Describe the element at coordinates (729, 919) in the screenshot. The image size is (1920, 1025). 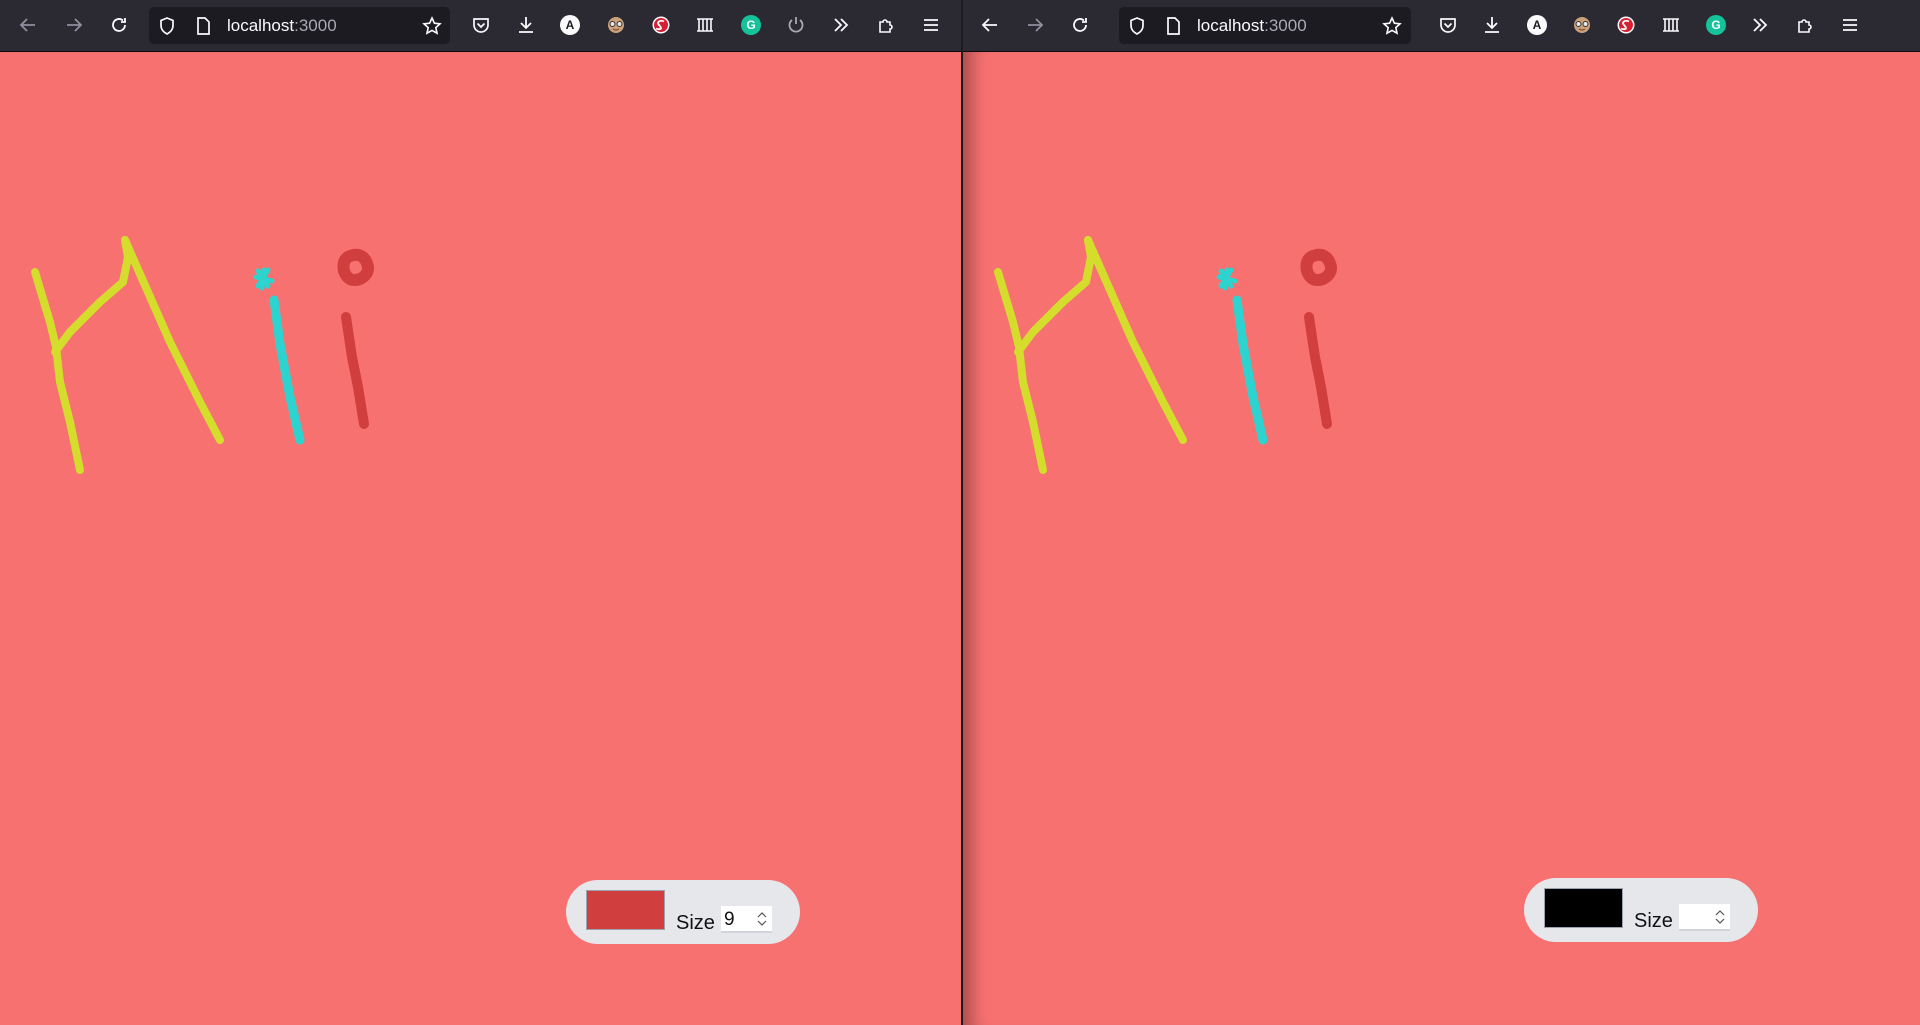
I see `size-value: 9` at that location.